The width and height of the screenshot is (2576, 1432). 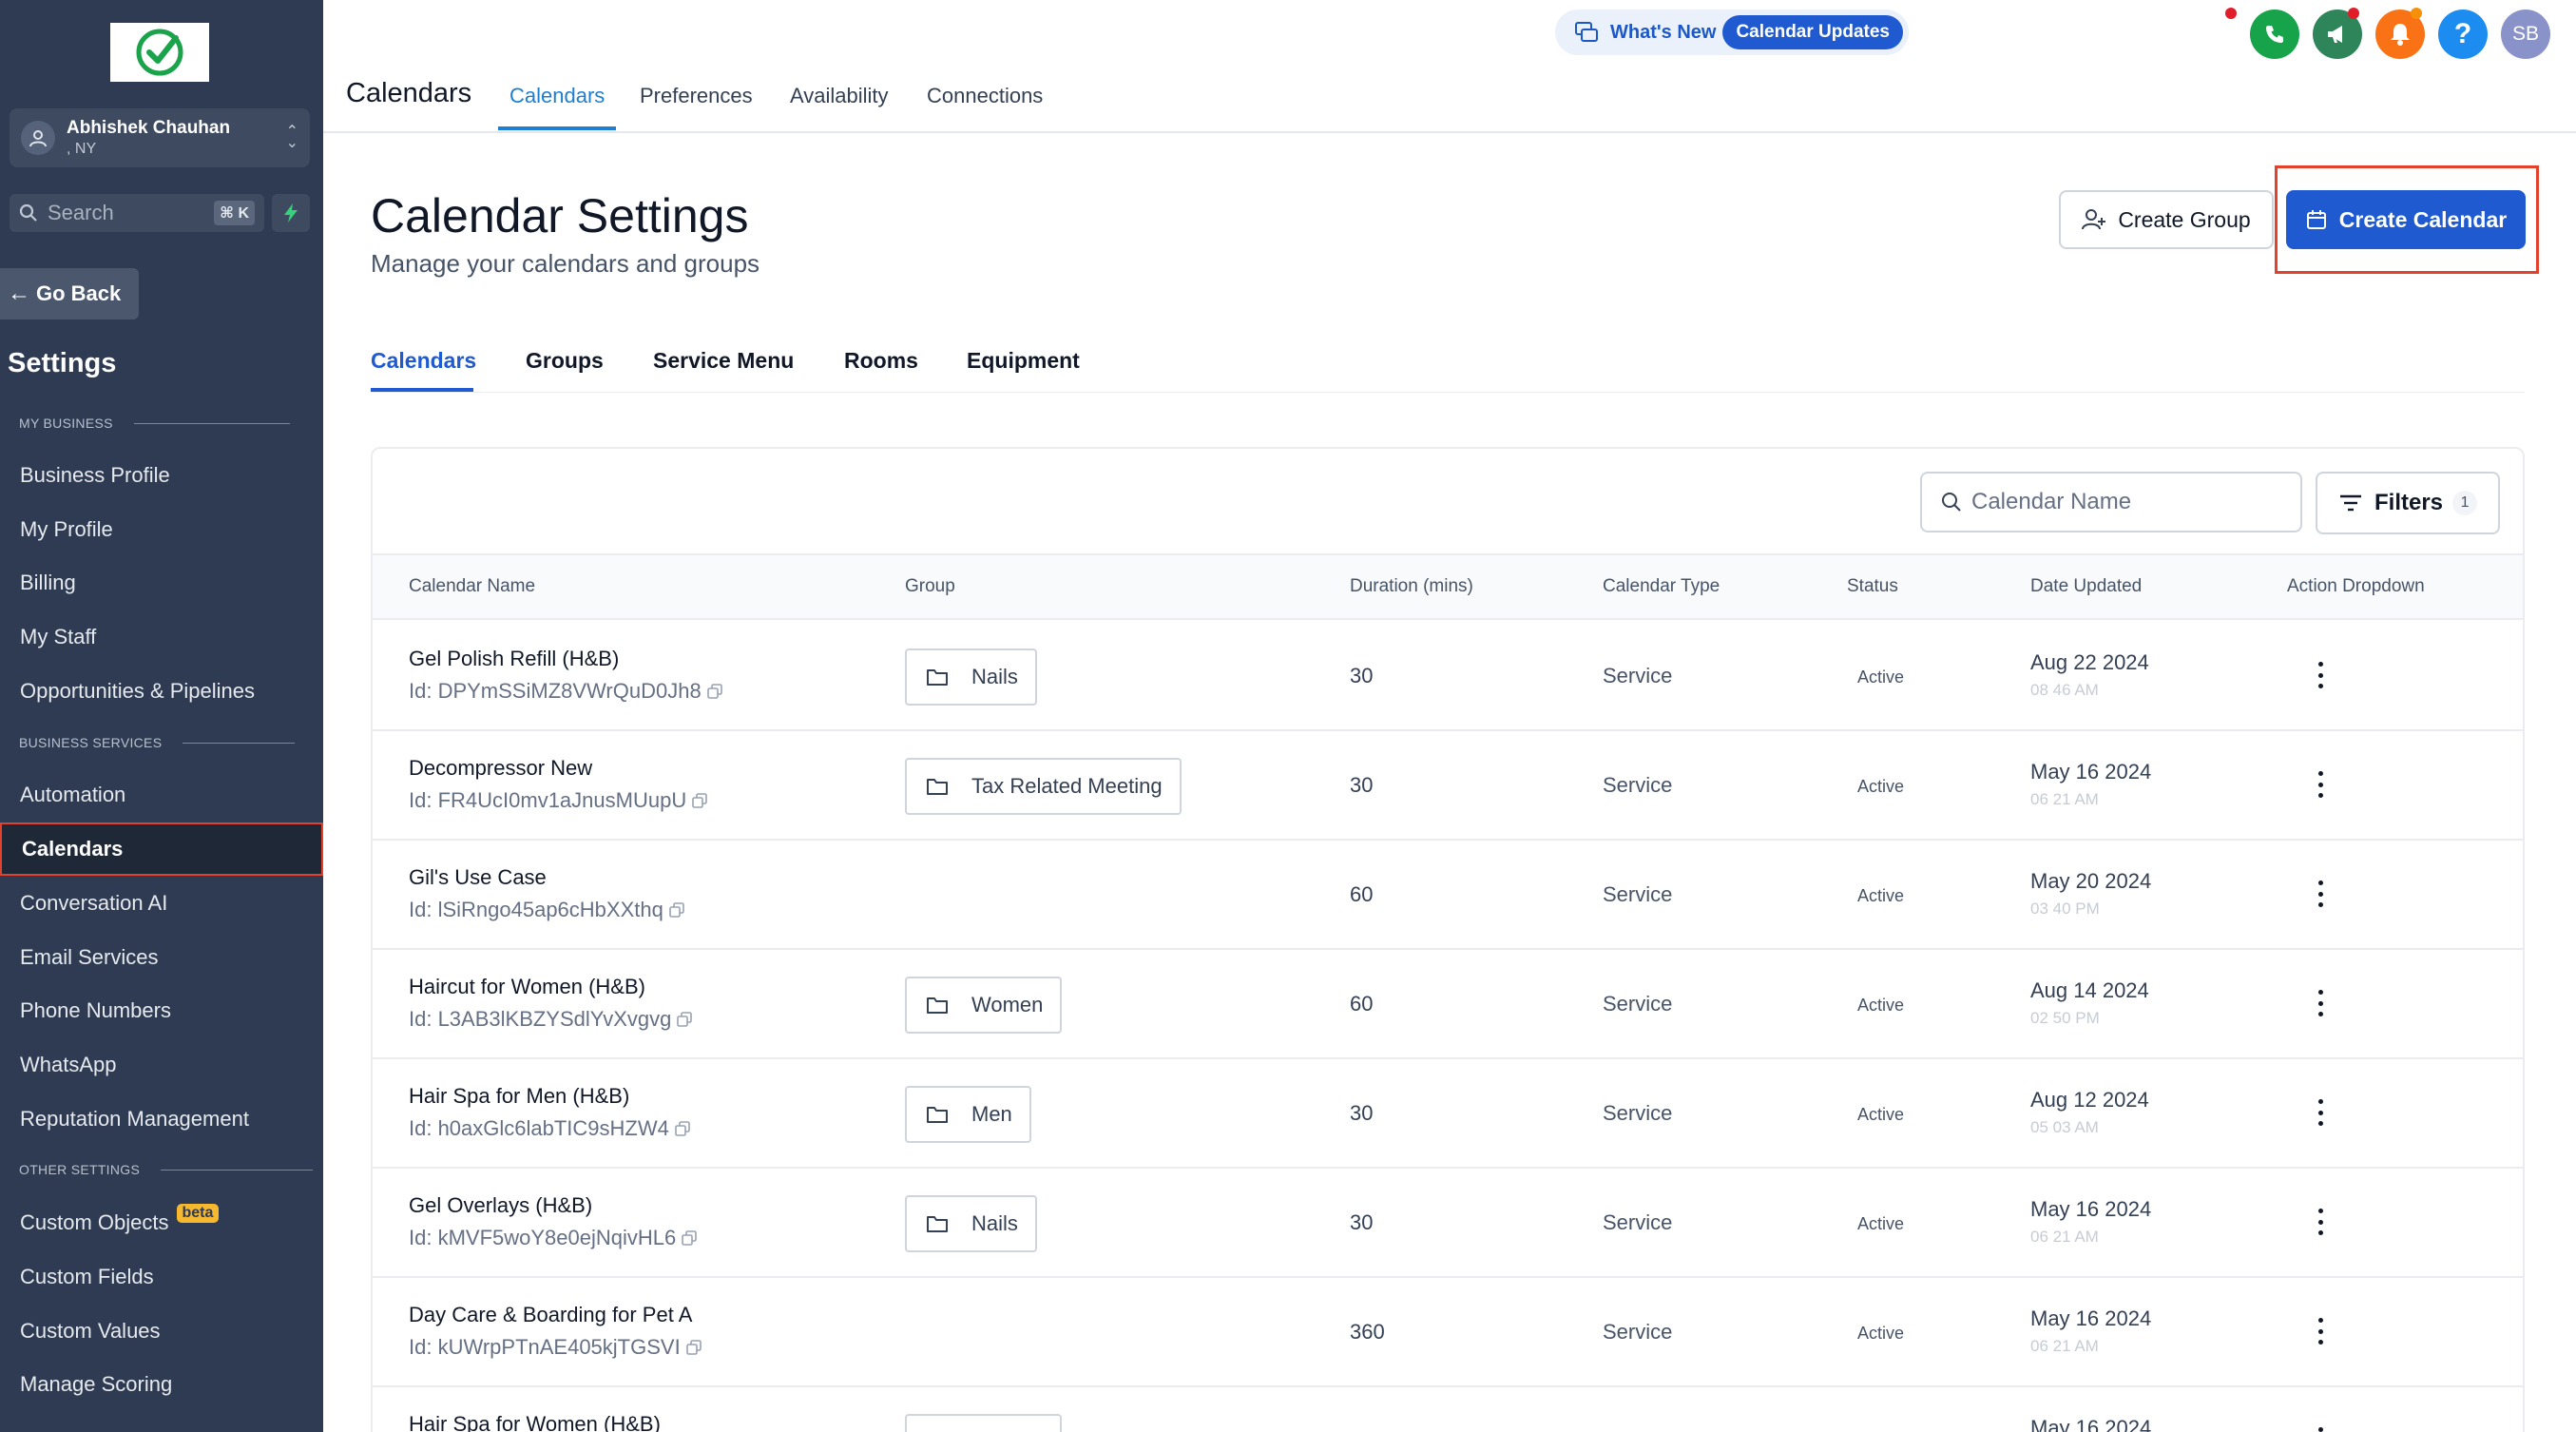 I want to click on sidebar-item-phone-numbers: Phone Numbers, so click(x=161, y=1011).